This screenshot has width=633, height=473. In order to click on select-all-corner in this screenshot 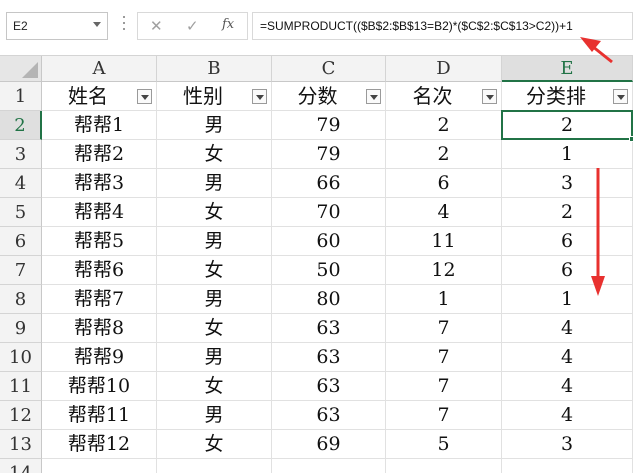, I will do `click(21, 69)`.